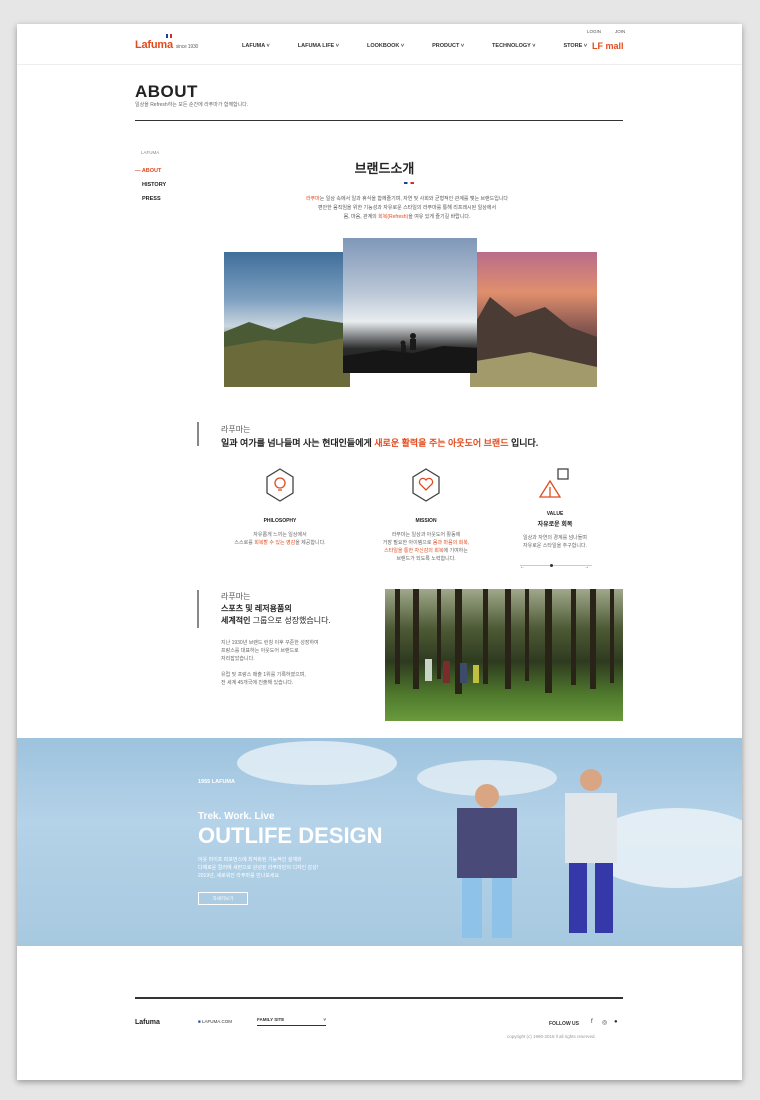 This screenshot has height=1100, width=760. Describe the element at coordinates (198, 609) in the screenshot. I see `growth-bar` at that location.